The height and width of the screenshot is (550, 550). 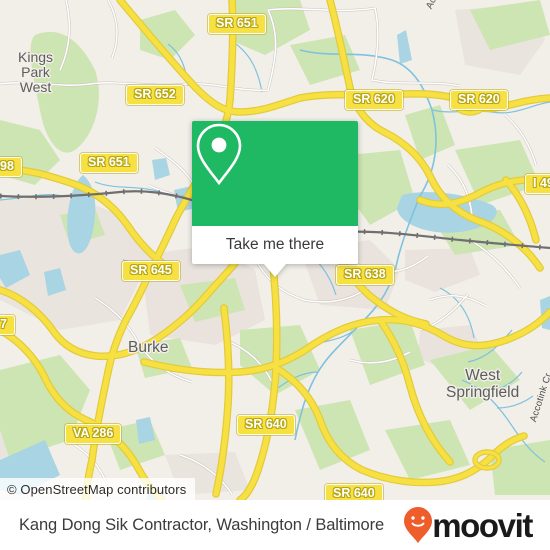 I want to click on road-shield-sr-620-east: SR 620, so click(x=479, y=100).